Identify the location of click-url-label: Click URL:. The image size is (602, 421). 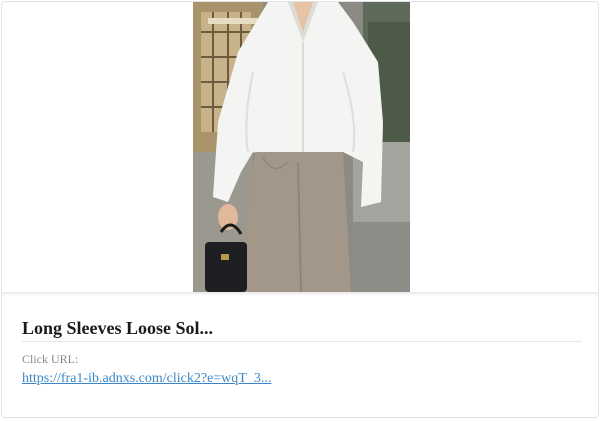
(50, 359).